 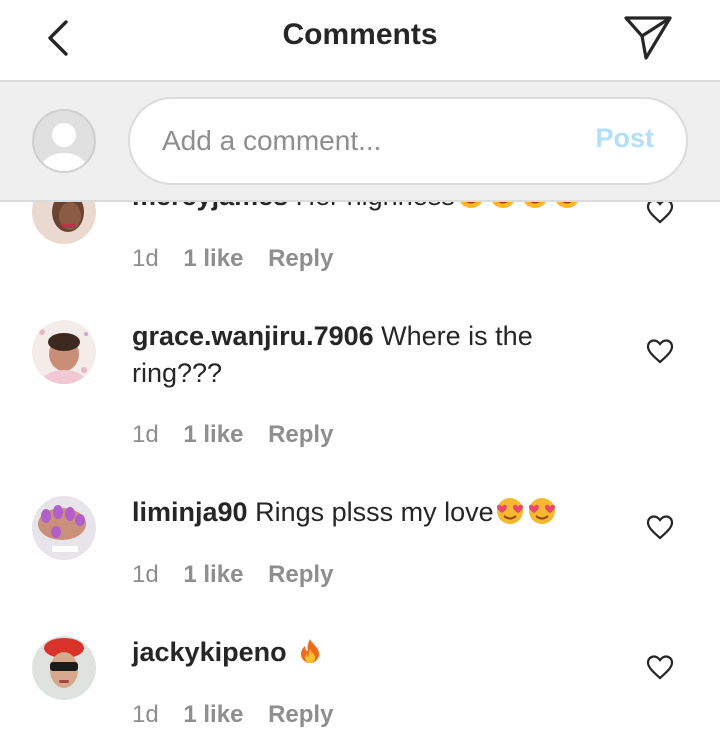 I want to click on page-title: Comments, so click(x=360, y=34).